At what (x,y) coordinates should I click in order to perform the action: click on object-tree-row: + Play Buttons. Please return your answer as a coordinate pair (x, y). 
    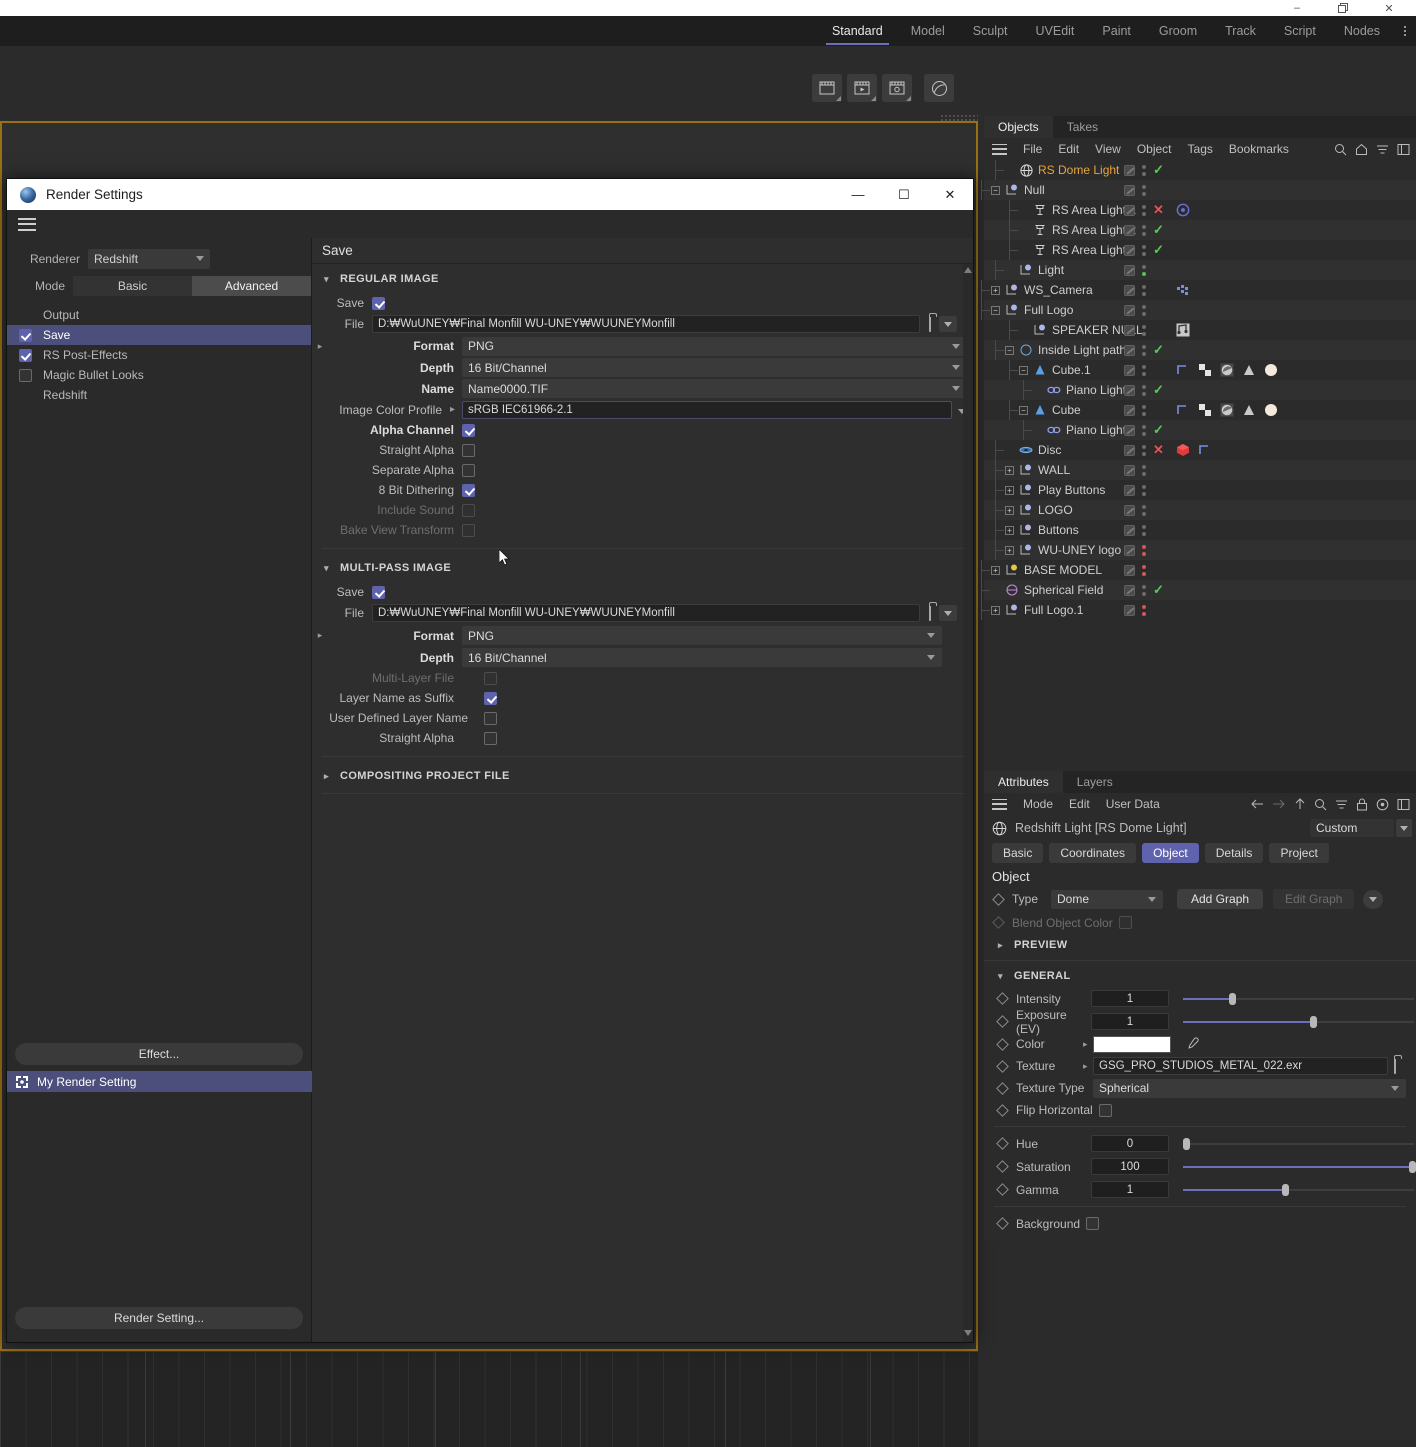
    Looking at the image, I should click on (1200, 490).